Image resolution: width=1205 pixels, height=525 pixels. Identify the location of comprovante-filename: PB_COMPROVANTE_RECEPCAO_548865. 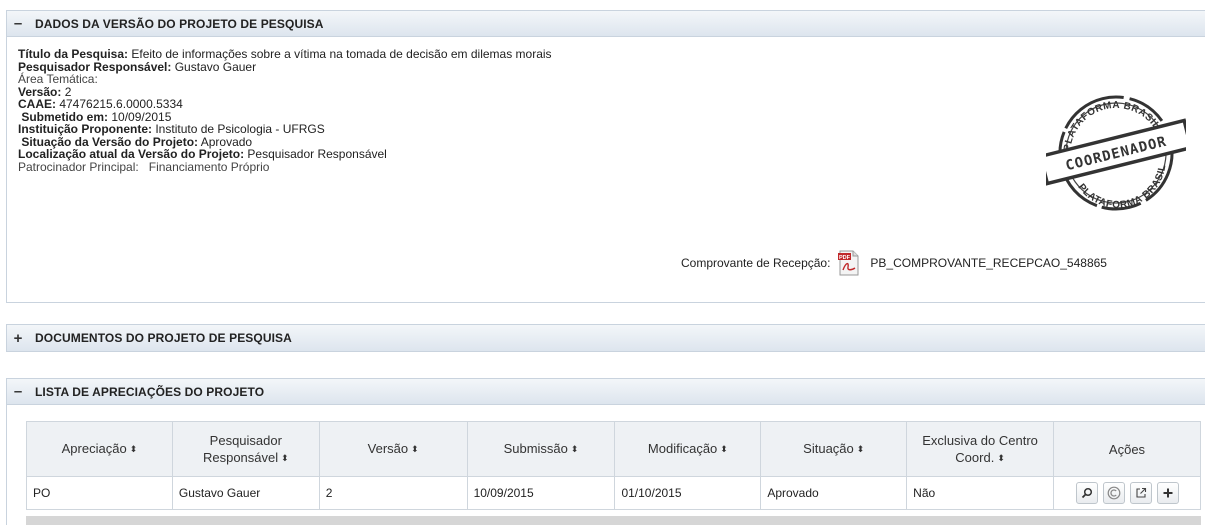
(988, 263).